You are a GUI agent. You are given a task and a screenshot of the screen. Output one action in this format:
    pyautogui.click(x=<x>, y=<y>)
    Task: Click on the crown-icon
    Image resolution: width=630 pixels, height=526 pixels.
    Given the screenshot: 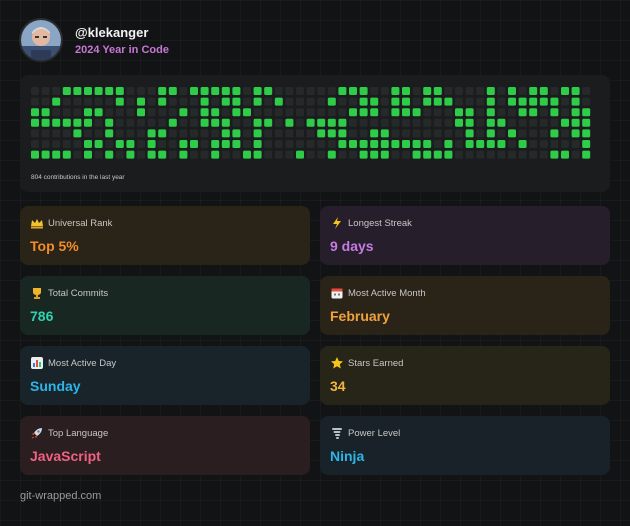 What is the action you would take?
    pyautogui.click(x=37, y=223)
    